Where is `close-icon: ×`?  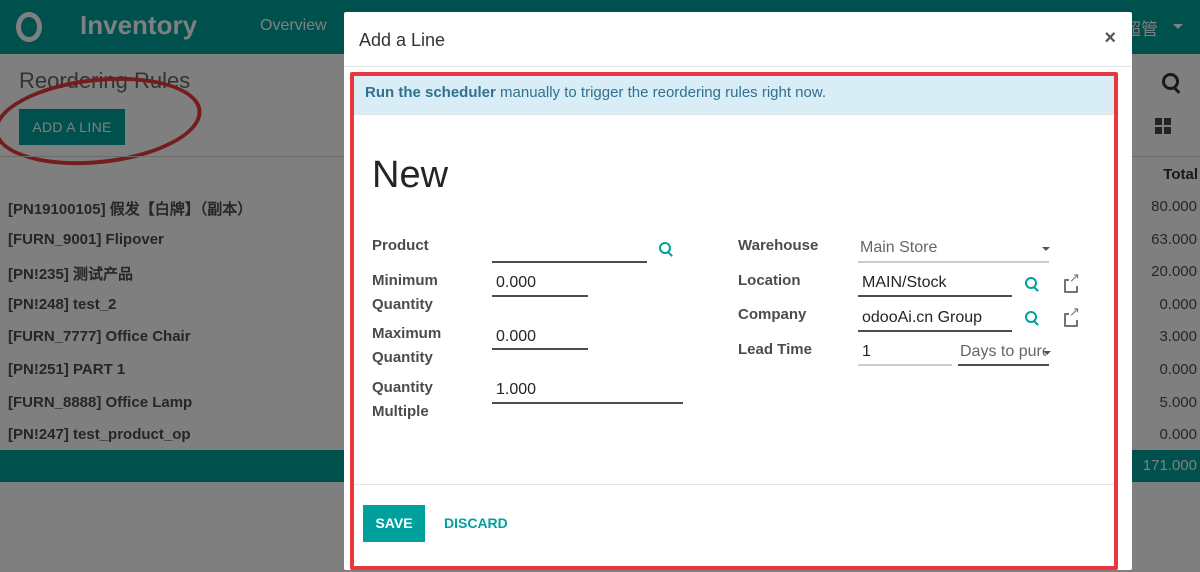
close-icon: × is located at coordinates (1110, 38).